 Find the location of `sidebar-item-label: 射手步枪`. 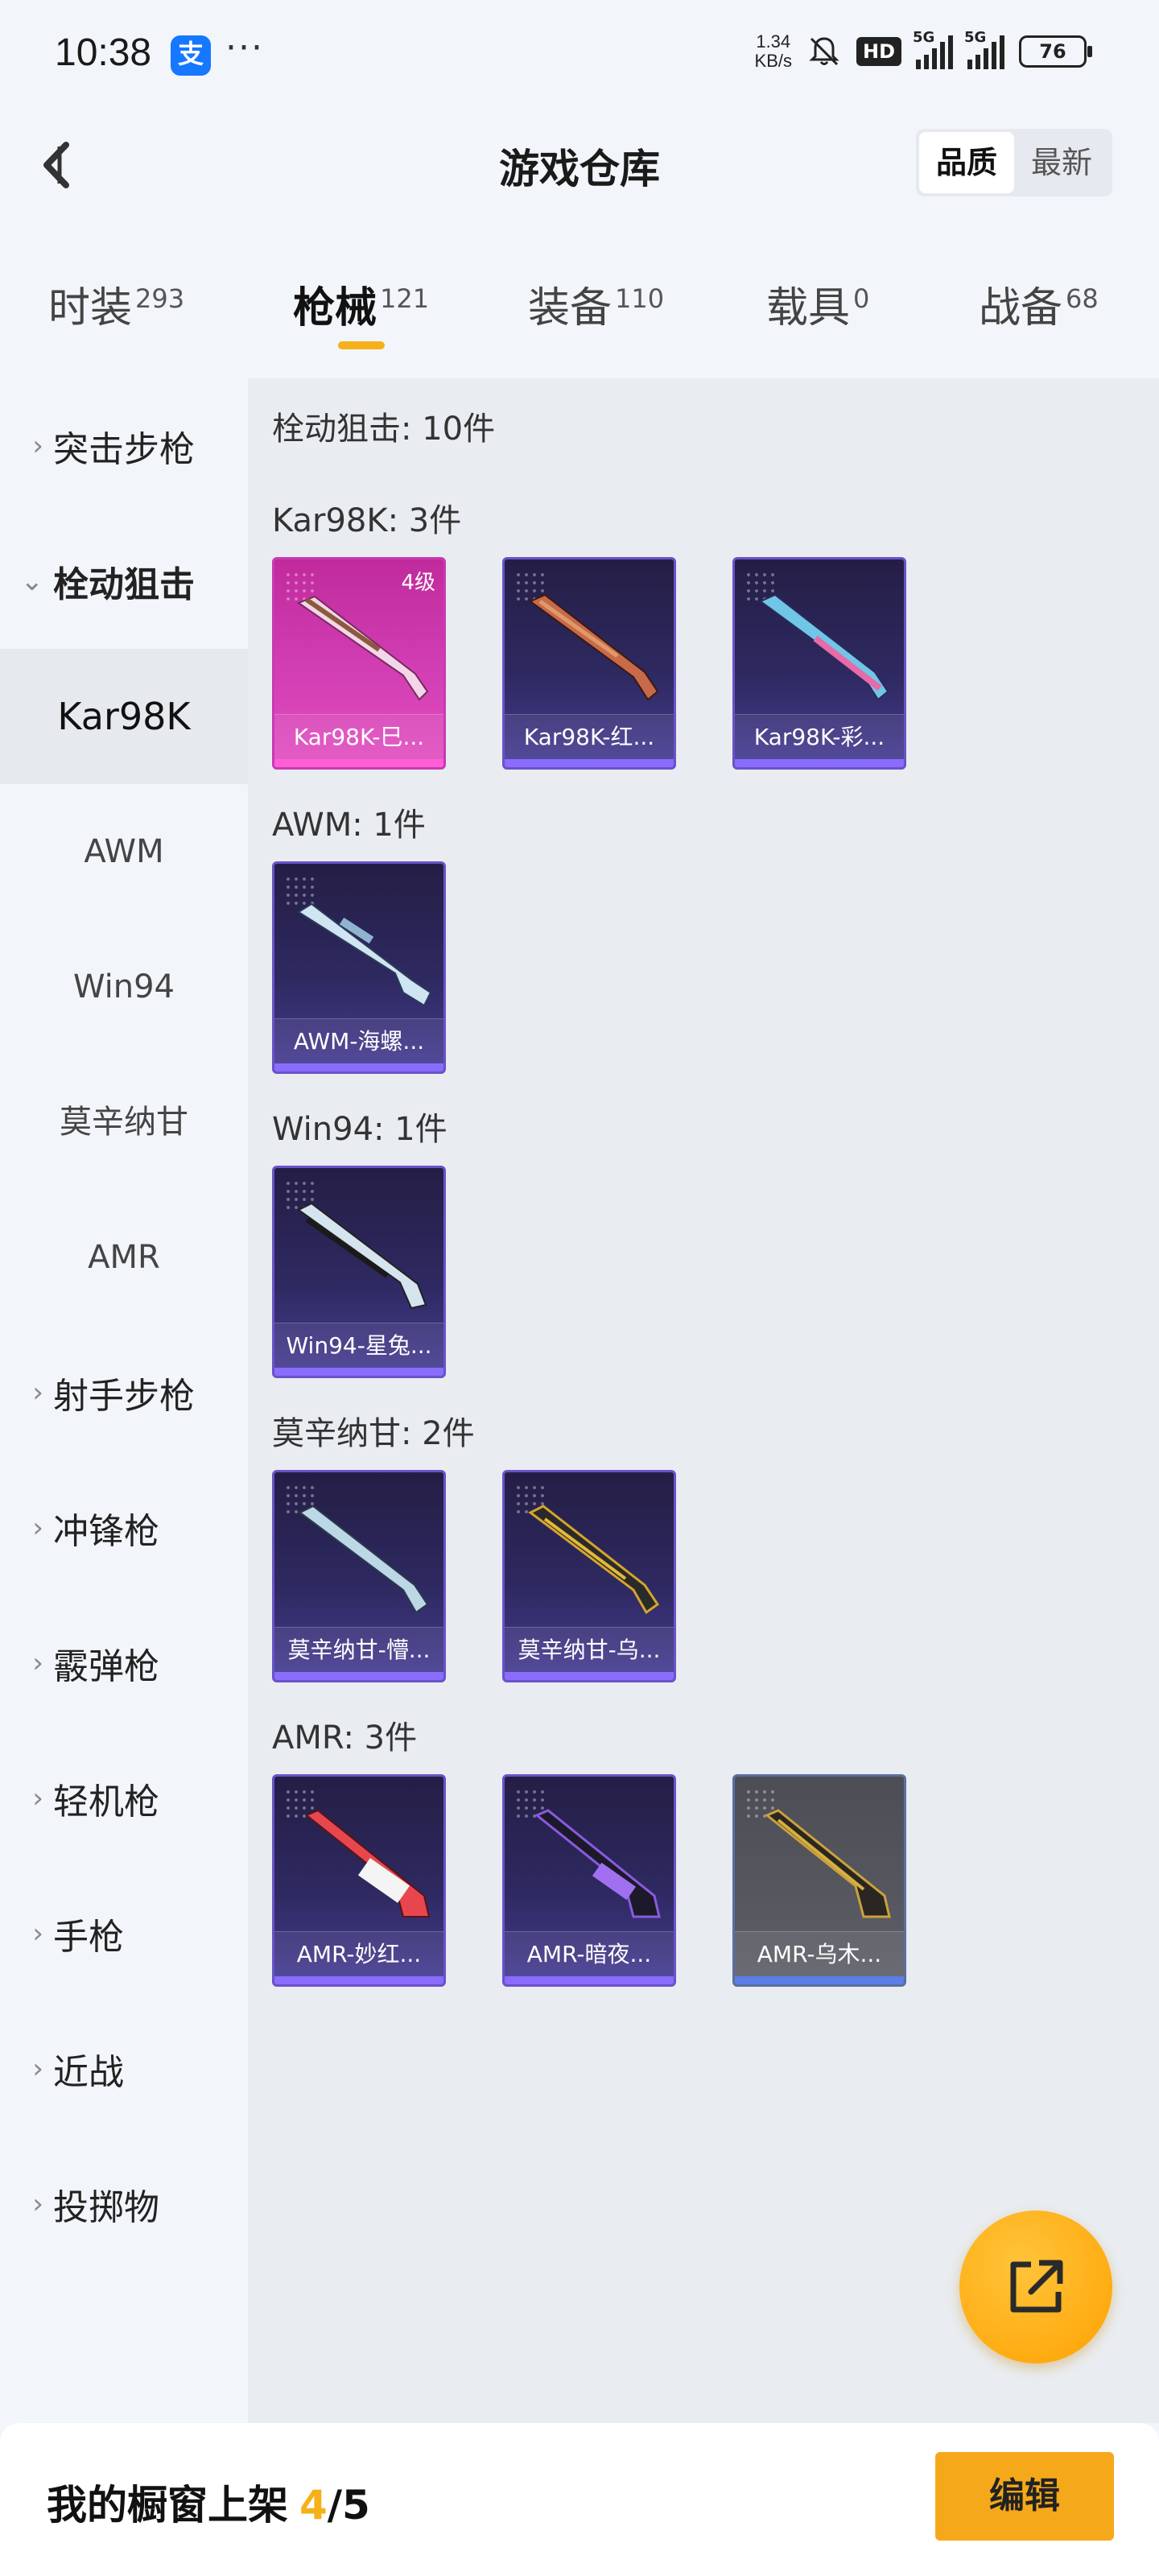

sidebar-item-label: 射手步枪 is located at coordinates (124, 1396).